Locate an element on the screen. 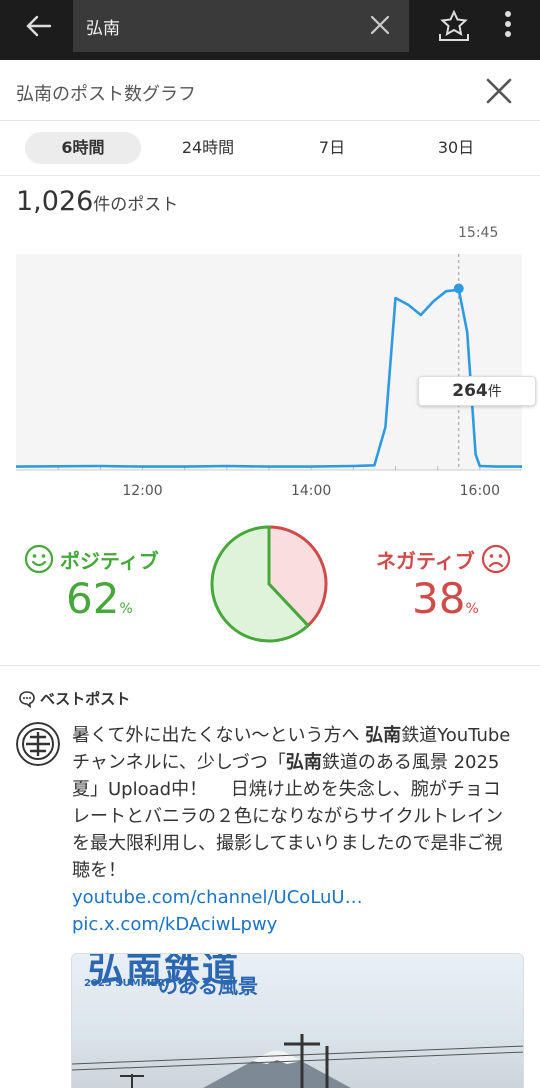  arrow-left-icon is located at coordinates (39, 26).